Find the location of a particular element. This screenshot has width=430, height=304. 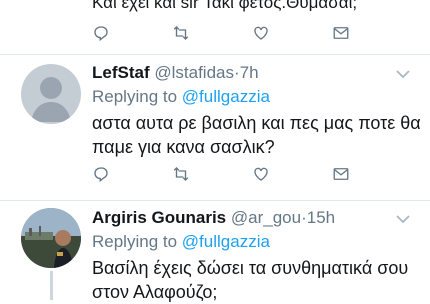

timestamp: 7h is located at coordinates (249, 72).